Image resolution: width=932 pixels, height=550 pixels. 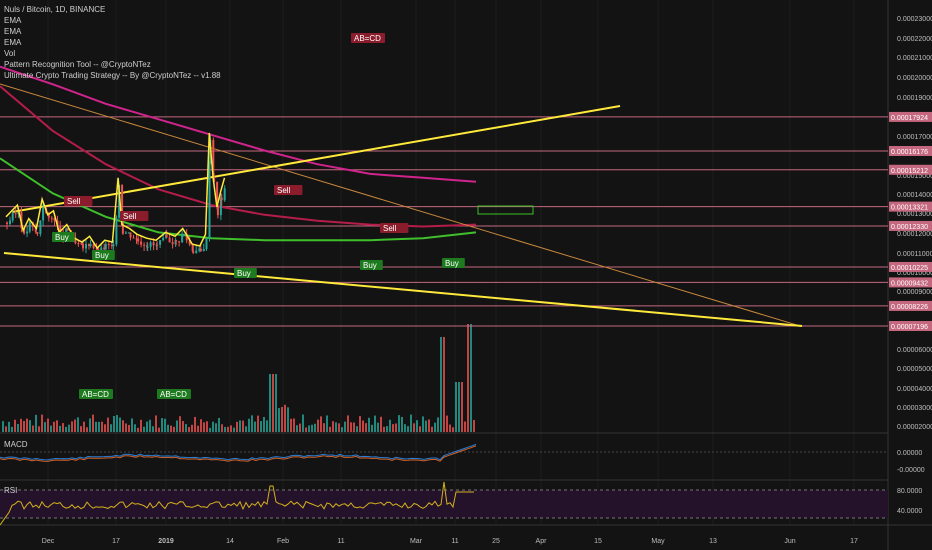 I want to click on x-tick-label: 15, so click(x=598, y=541).